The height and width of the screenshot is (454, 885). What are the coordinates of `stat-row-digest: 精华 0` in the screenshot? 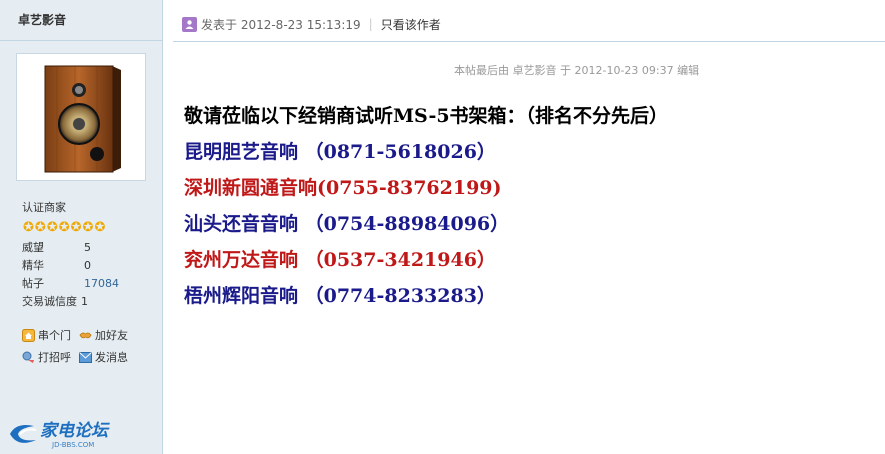 It's located at (70, 266).